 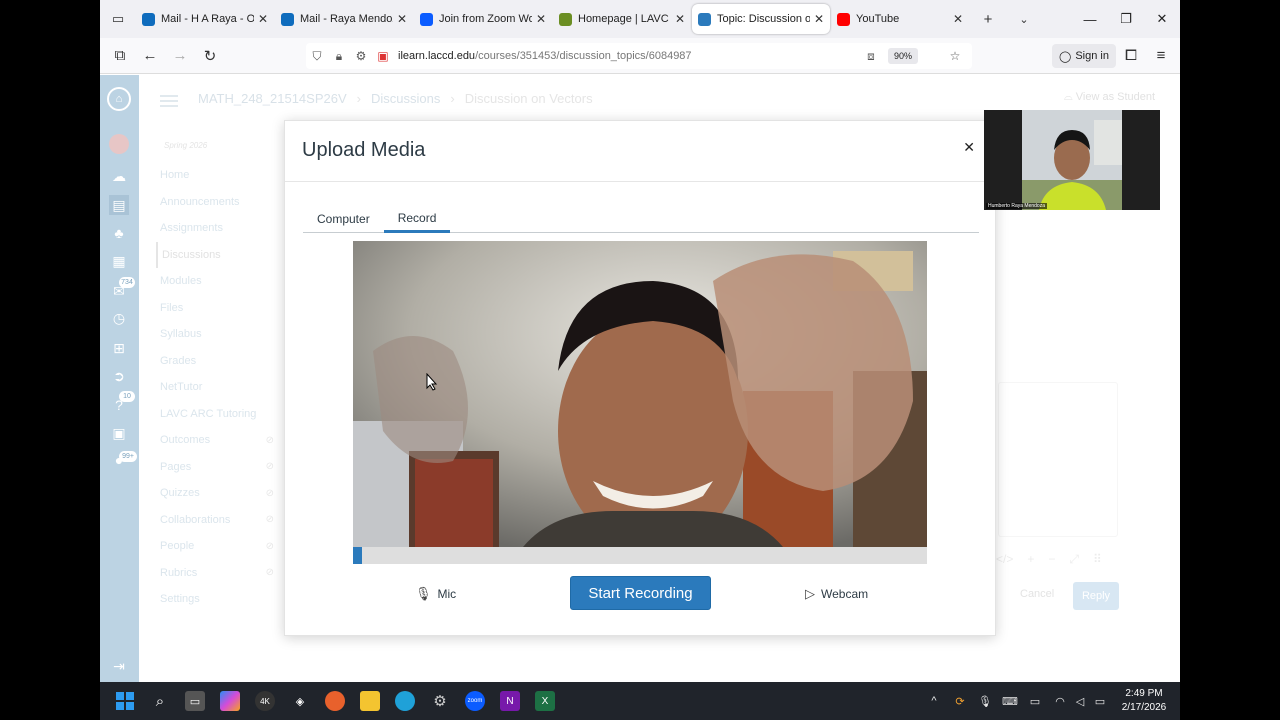 I want to click on file-explorer-icon, so click(x=370, y=701).